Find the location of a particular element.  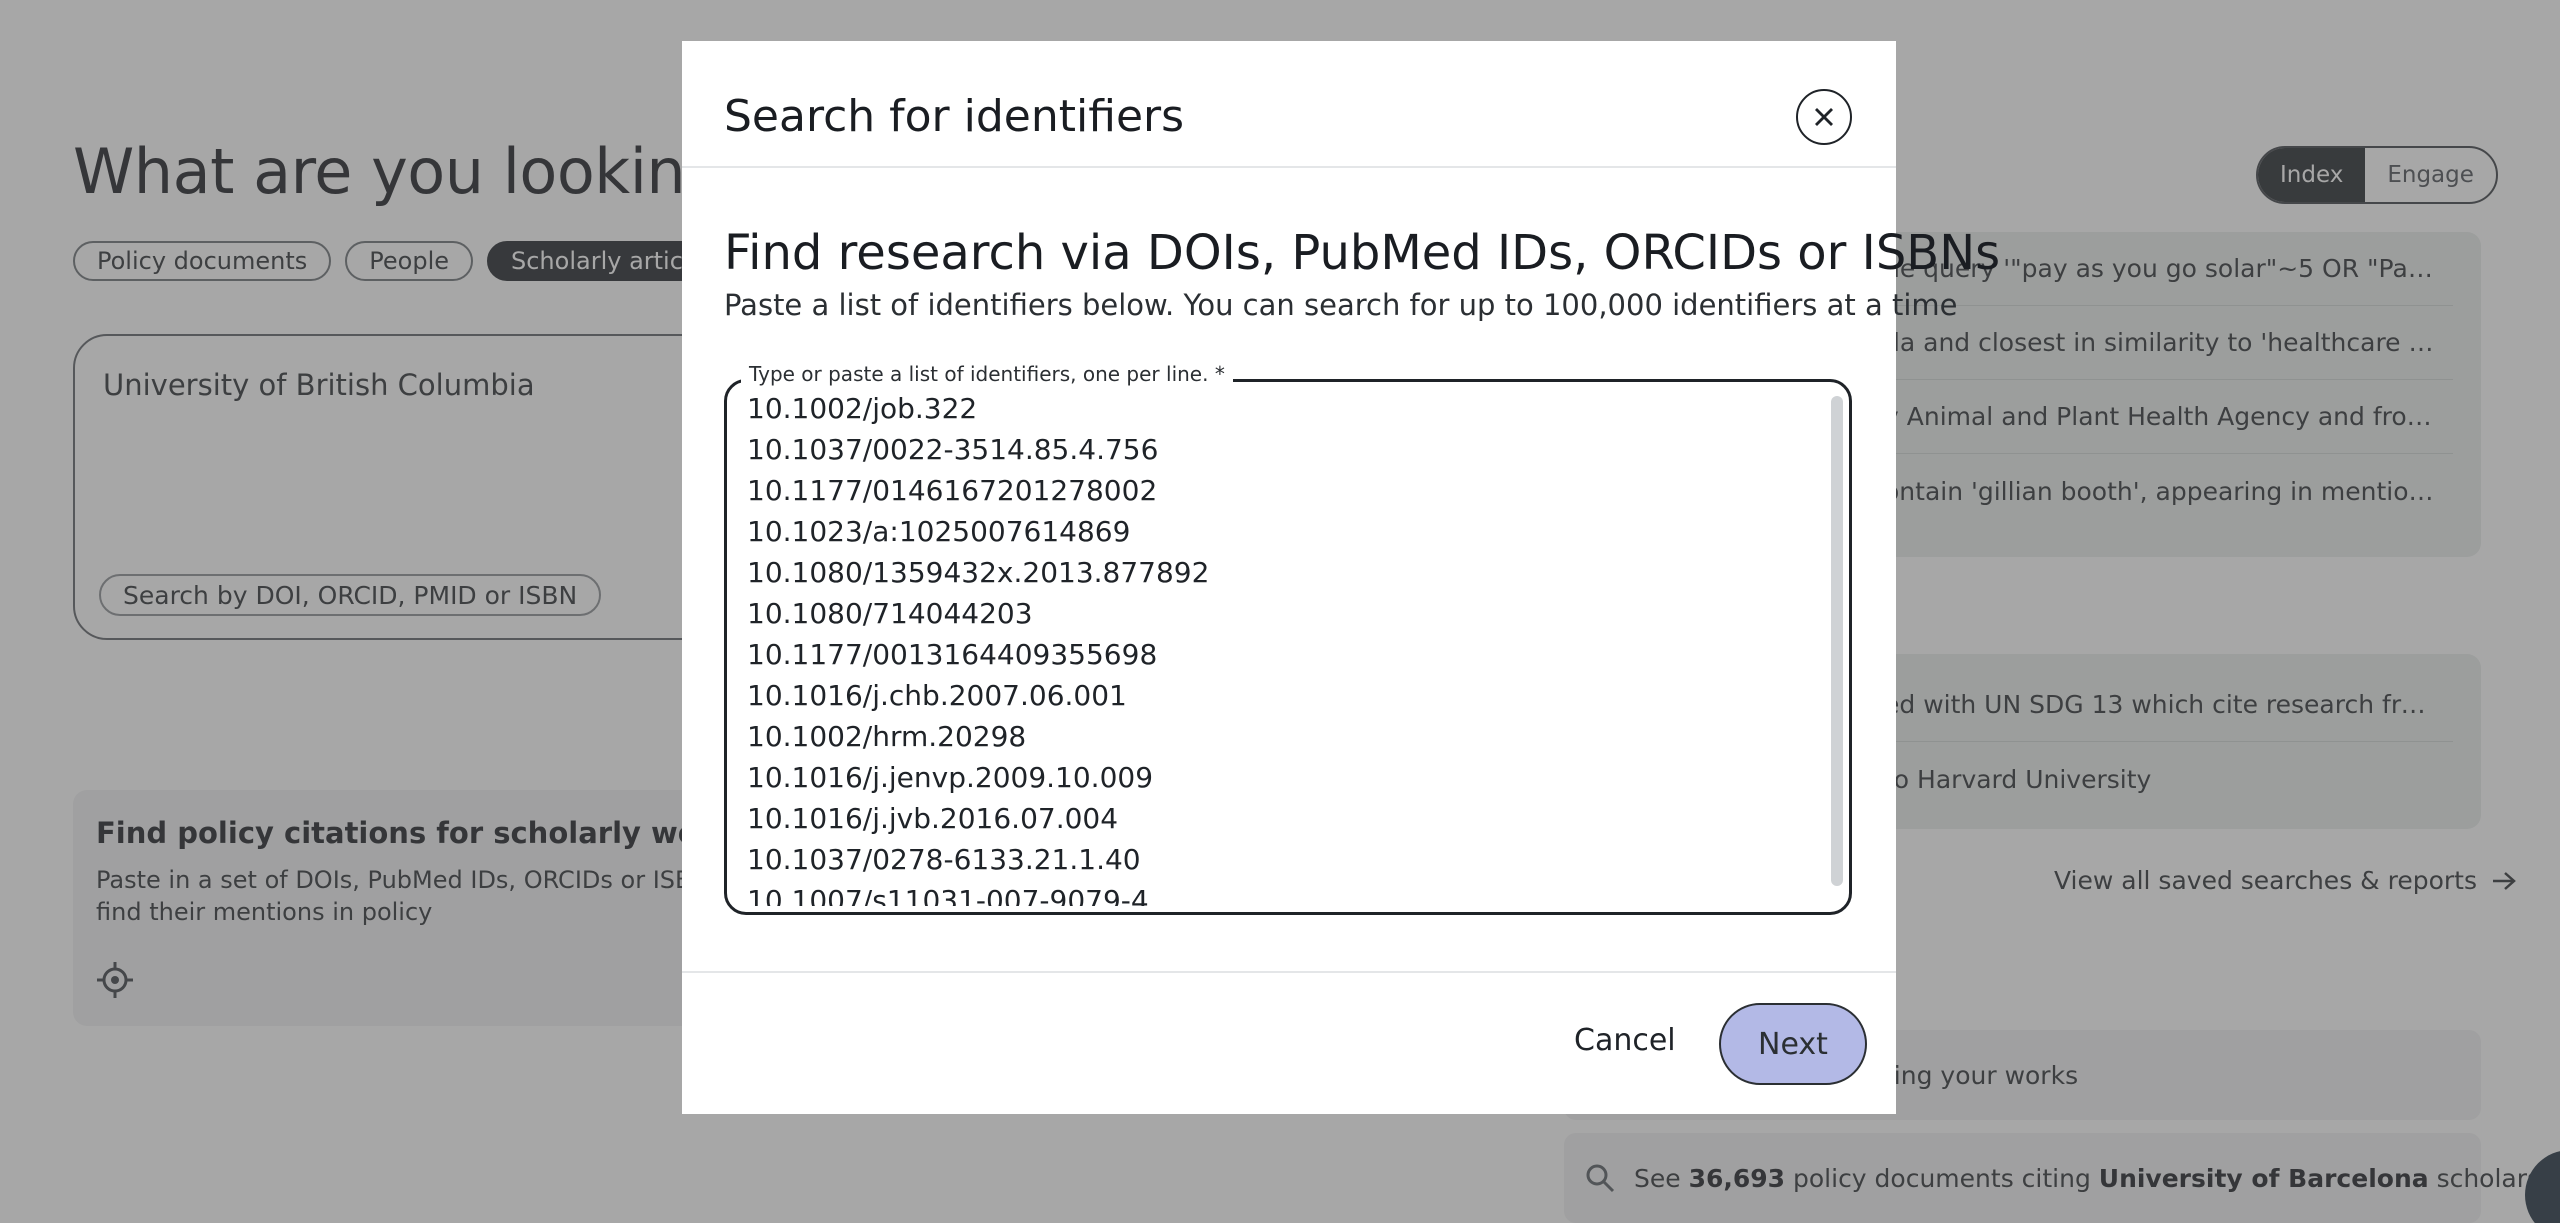

close-icon is located at coordinates (1824, 117).